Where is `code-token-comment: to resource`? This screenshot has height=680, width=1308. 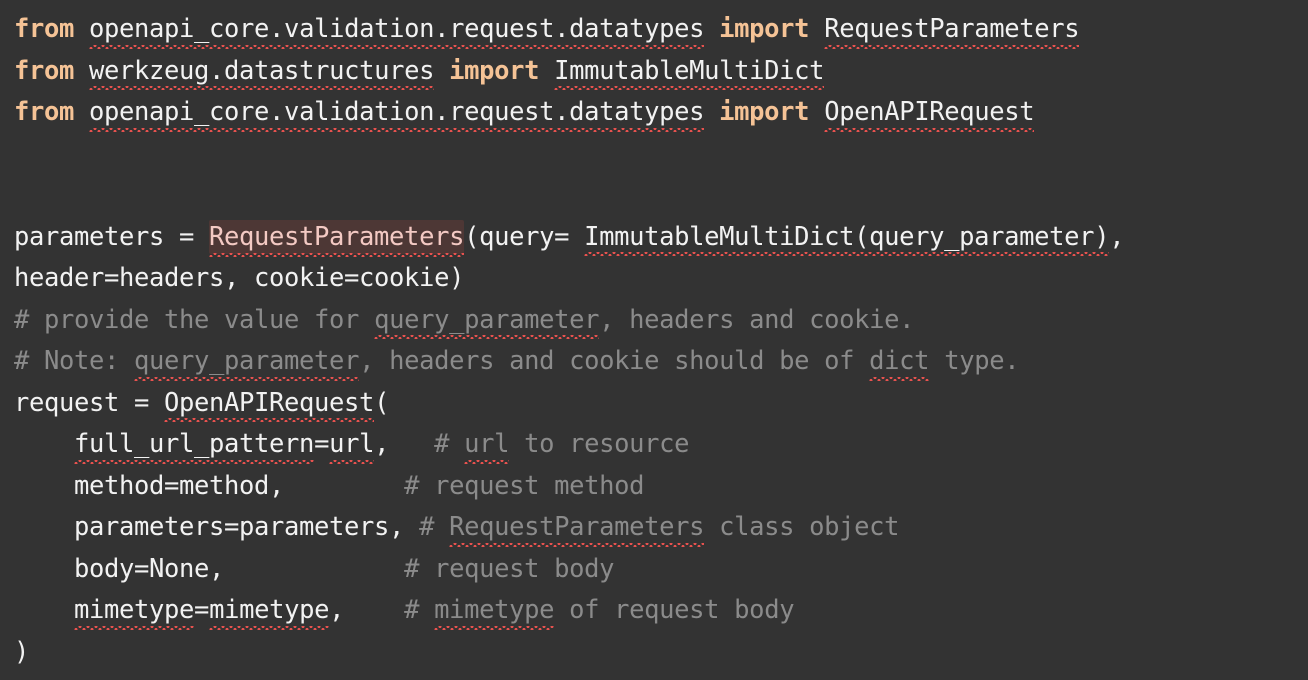
code-token-comment: to resource is located at coordinates (599, 444).